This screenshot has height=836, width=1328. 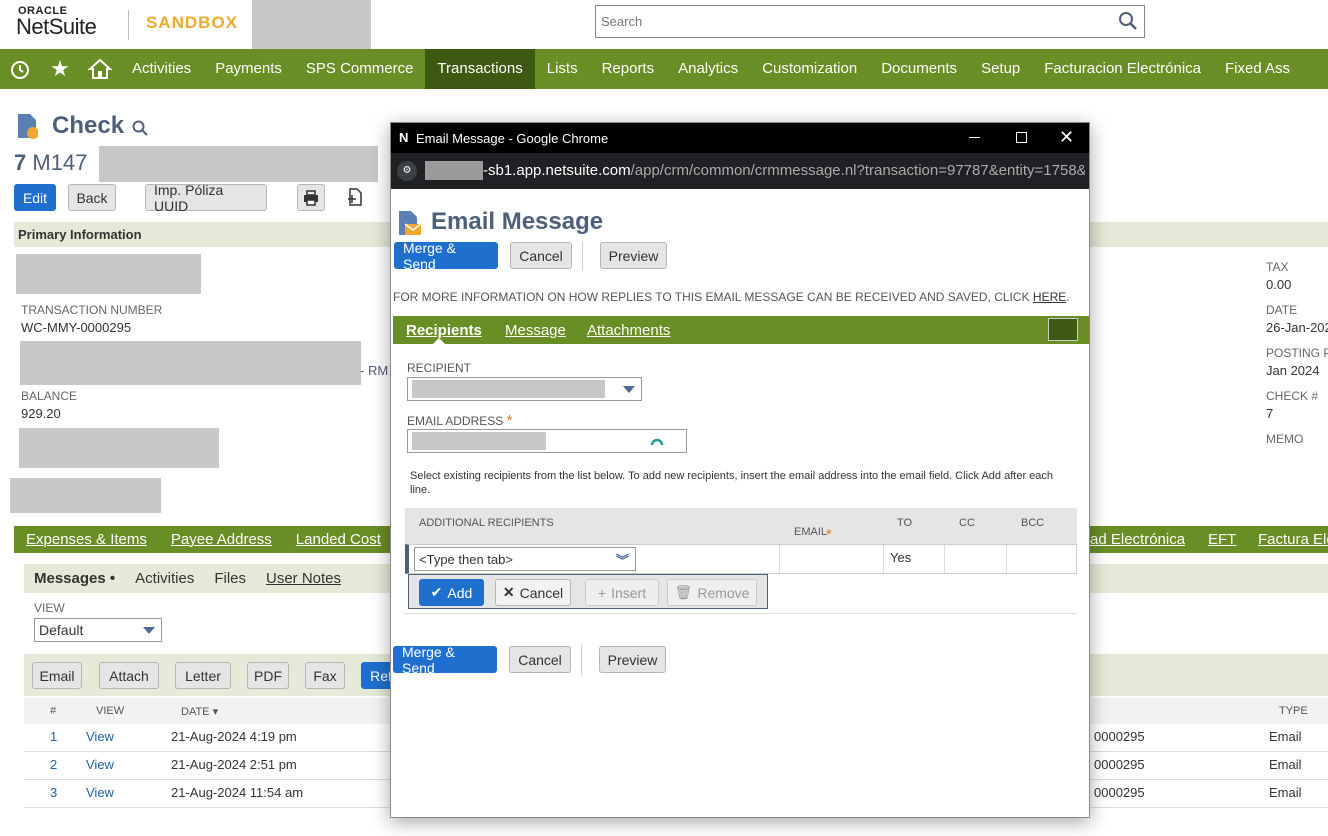 I want to click on col-date: DATE ▾, so click(x=199, y=711).